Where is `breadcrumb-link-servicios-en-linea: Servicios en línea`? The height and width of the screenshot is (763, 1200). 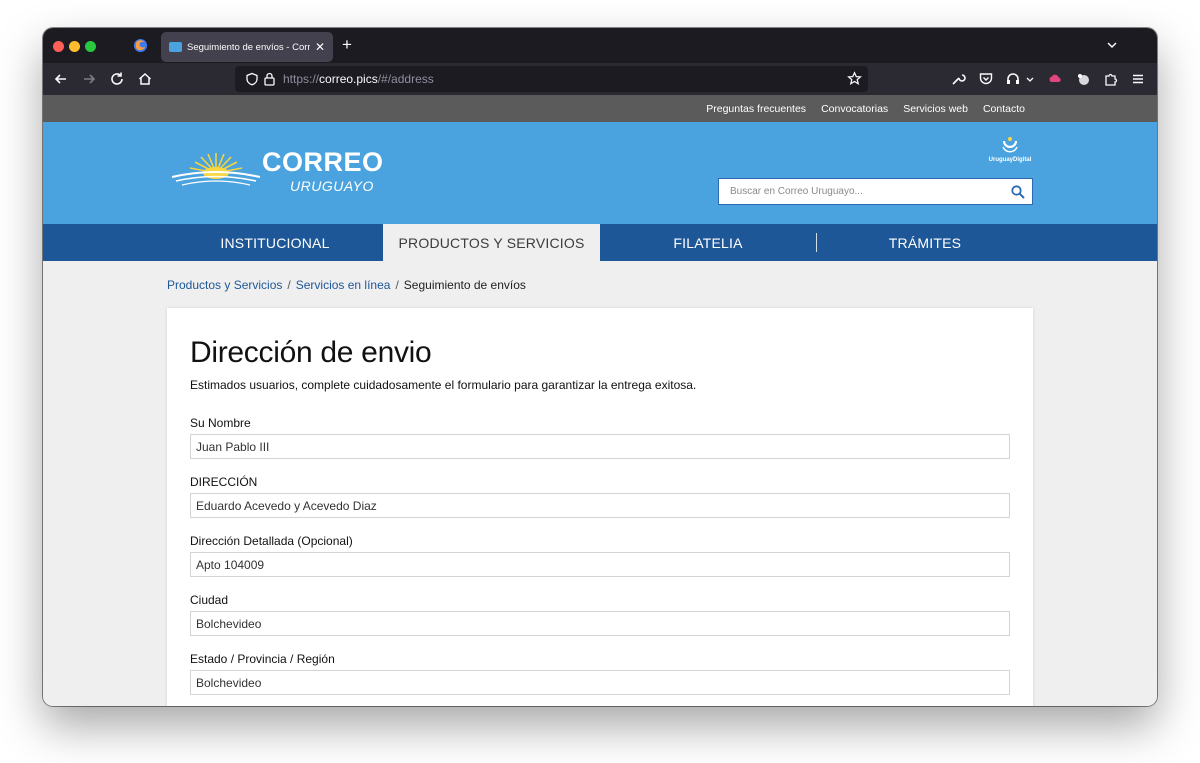 breadcrumb-link-servicios-en-linea: Servicios en línea is located at coordinates (343, 285).